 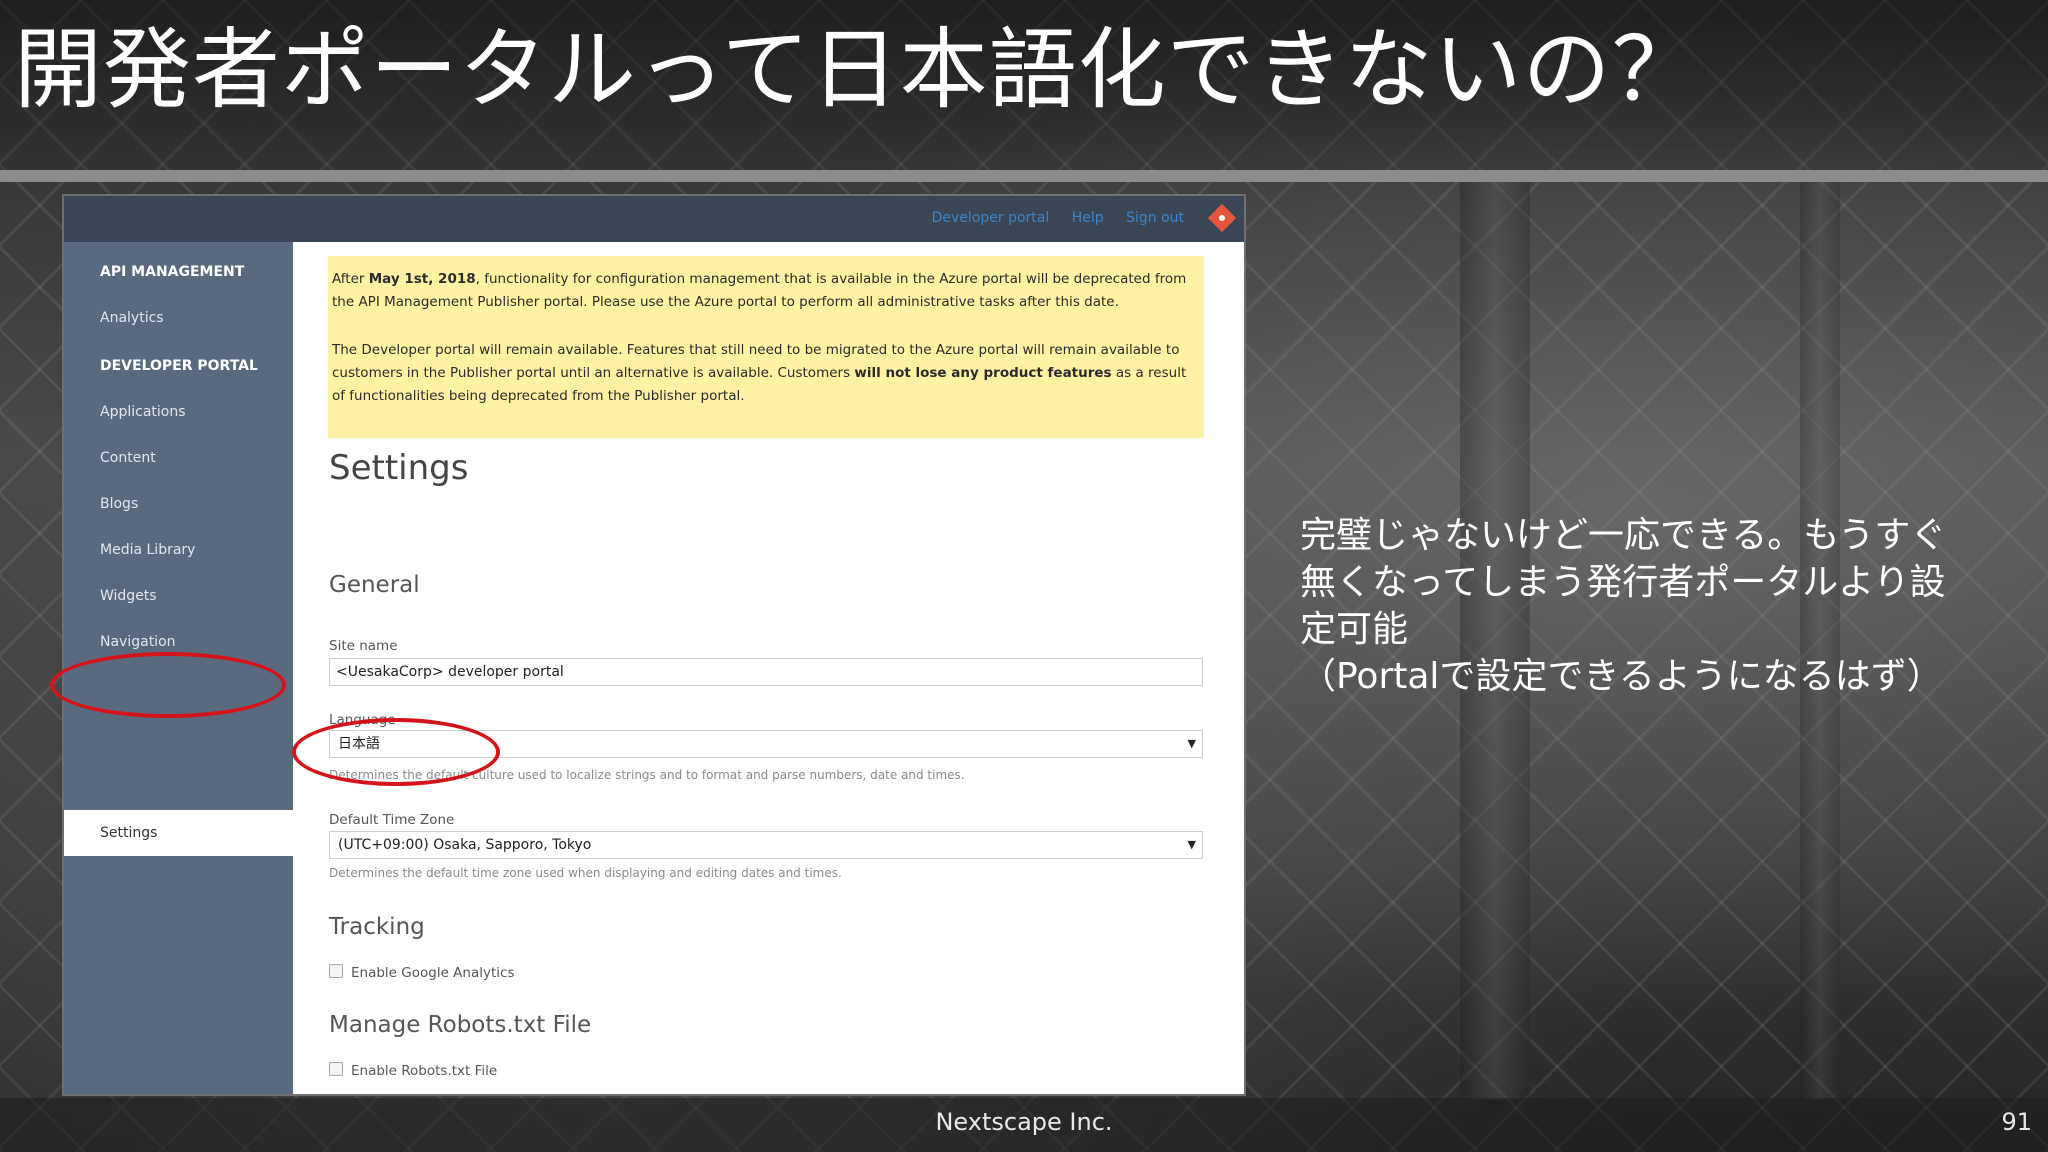 I want to click on slide-title: 開発者ポータルって日本語化できないの？, so click(x=857, y=69).